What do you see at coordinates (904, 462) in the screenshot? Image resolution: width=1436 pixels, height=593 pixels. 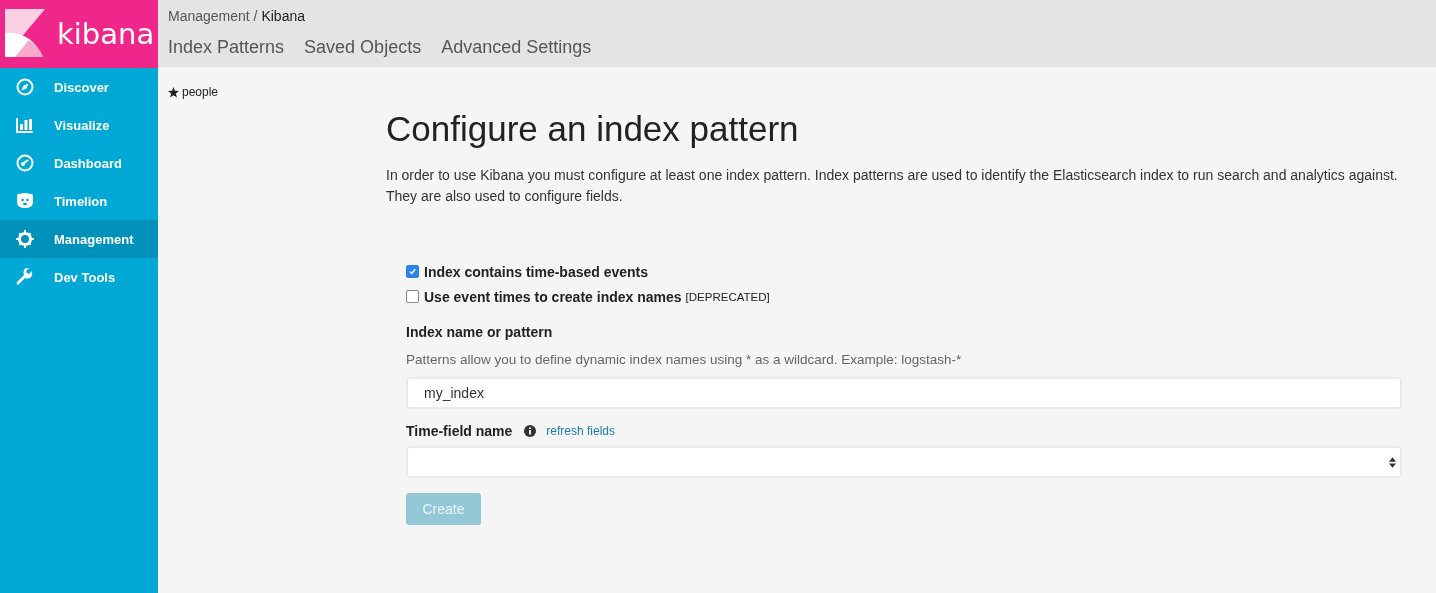 I see `time-field-select` at bounding box center [904, 462].